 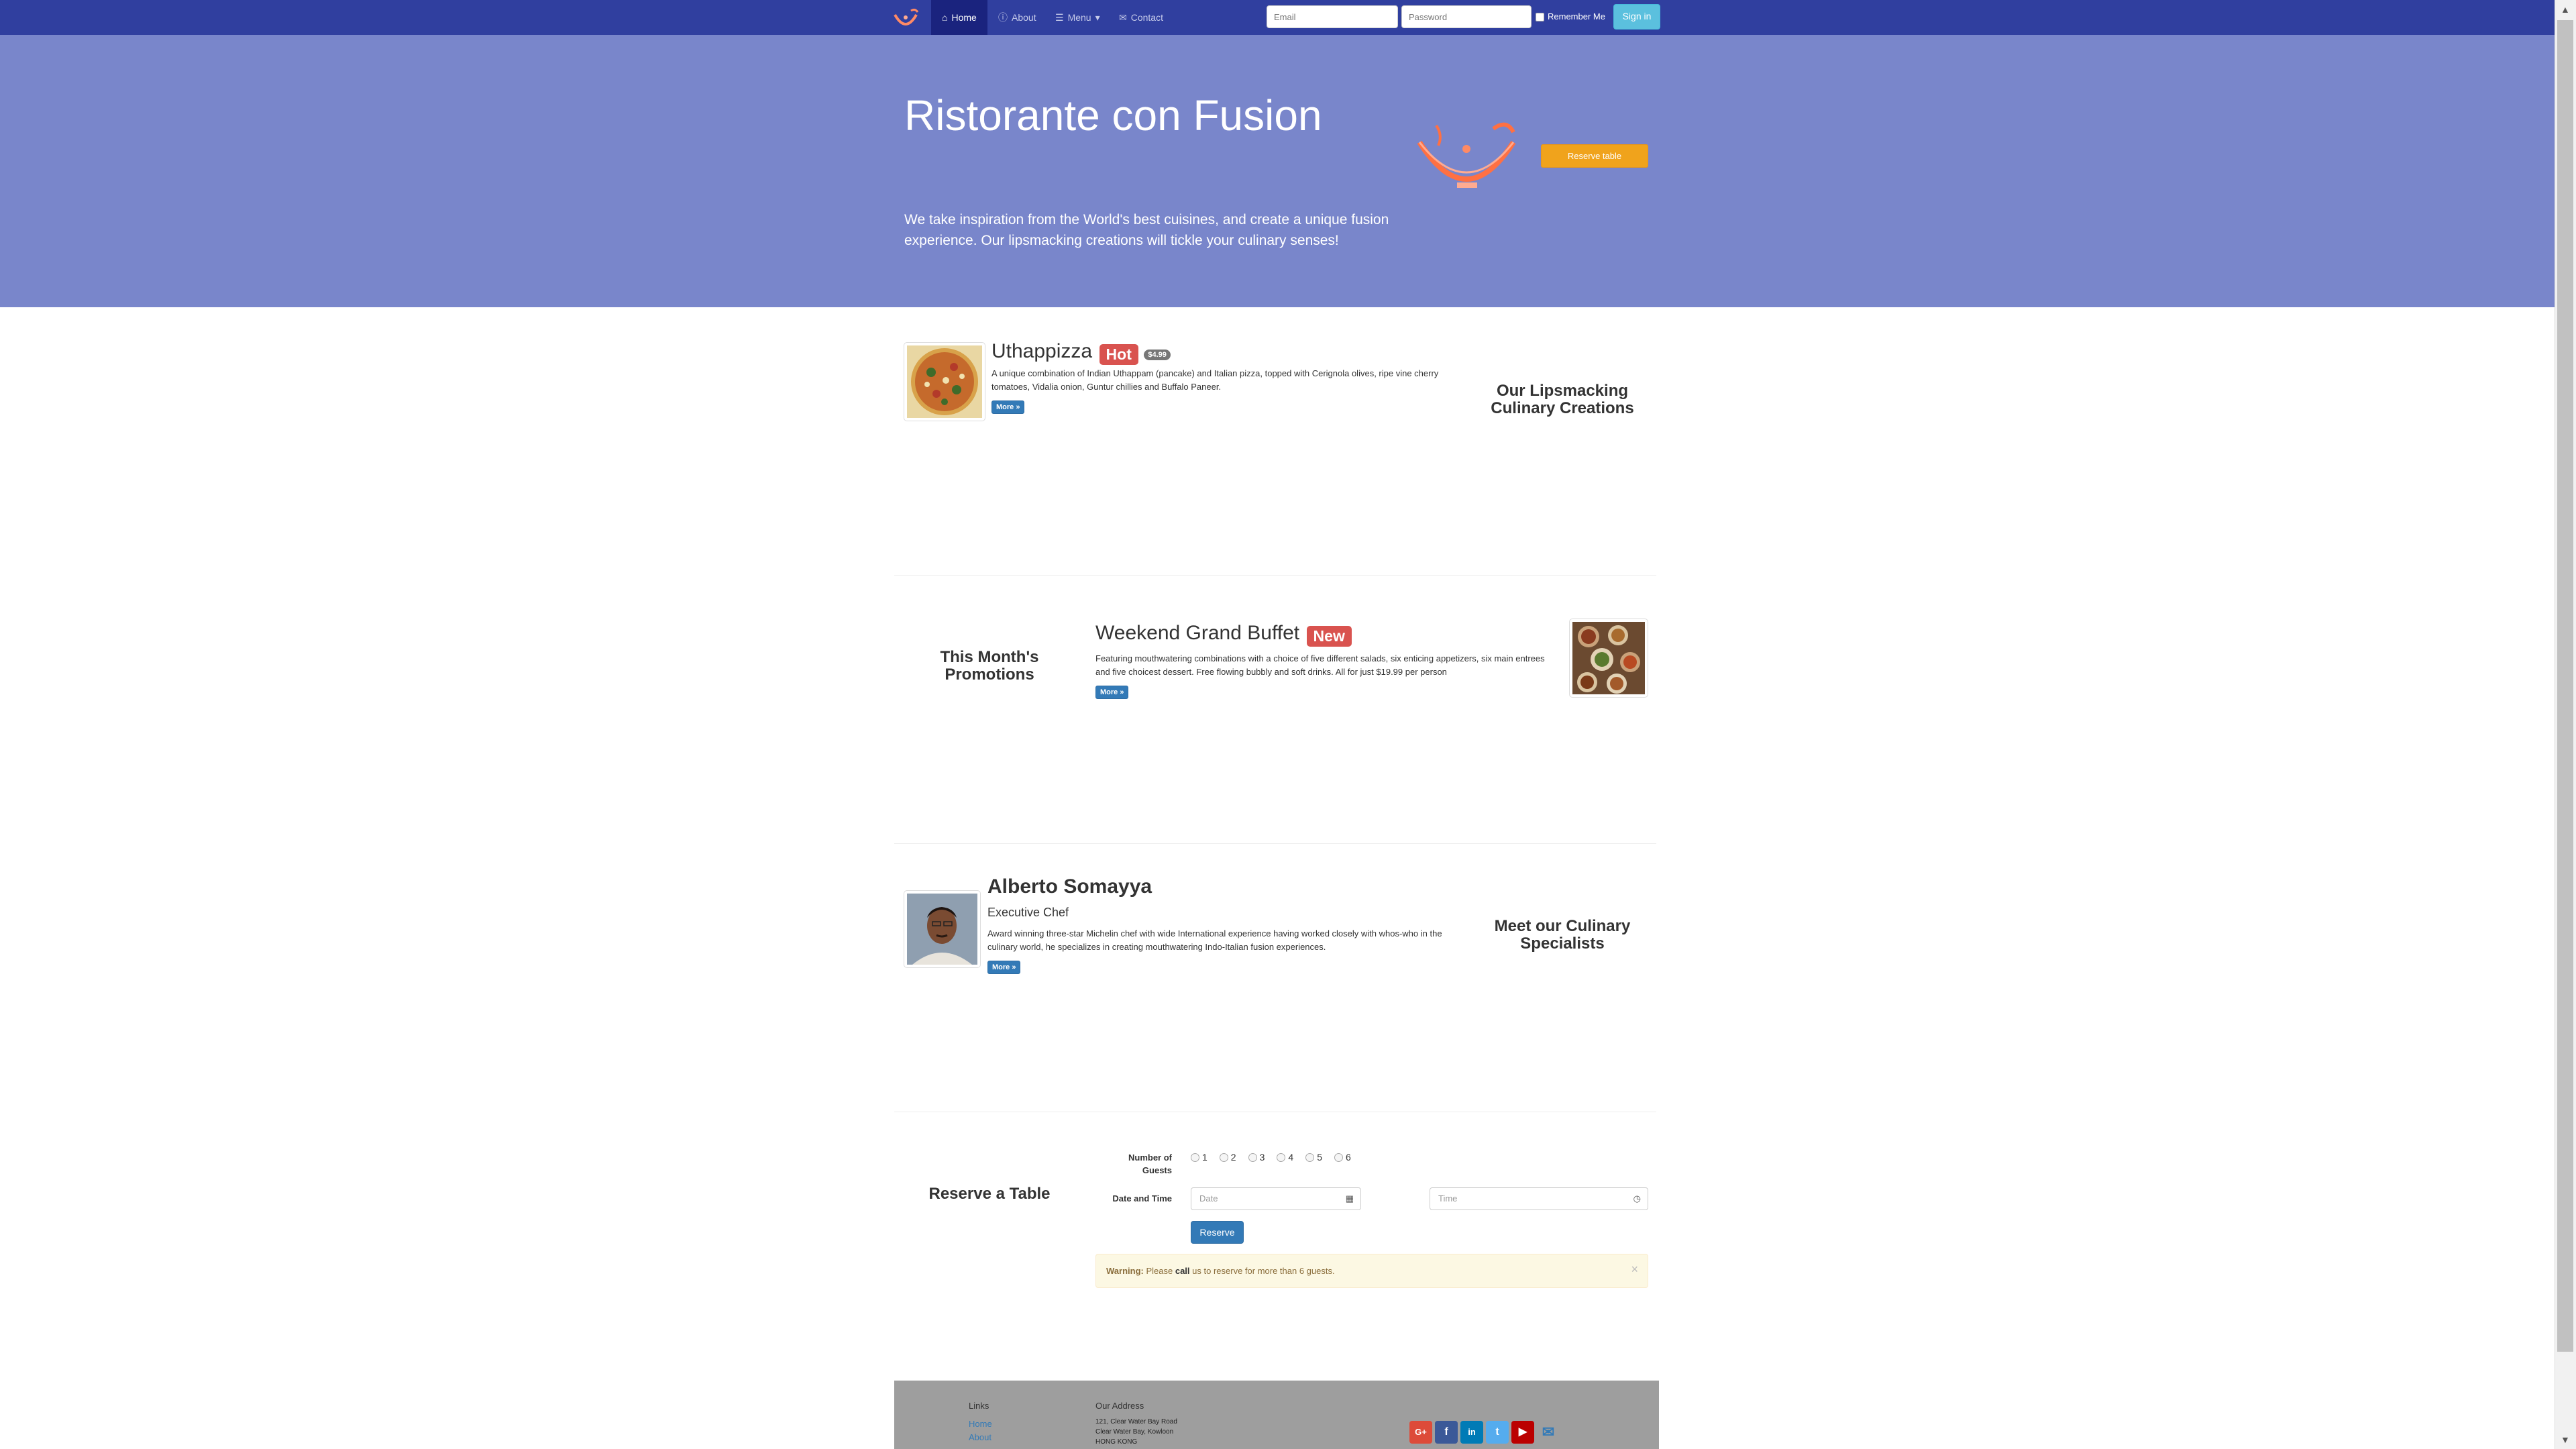 I want to click on address-line: 121, Clear Water Bay Road, so click(x=1136, y=1422).